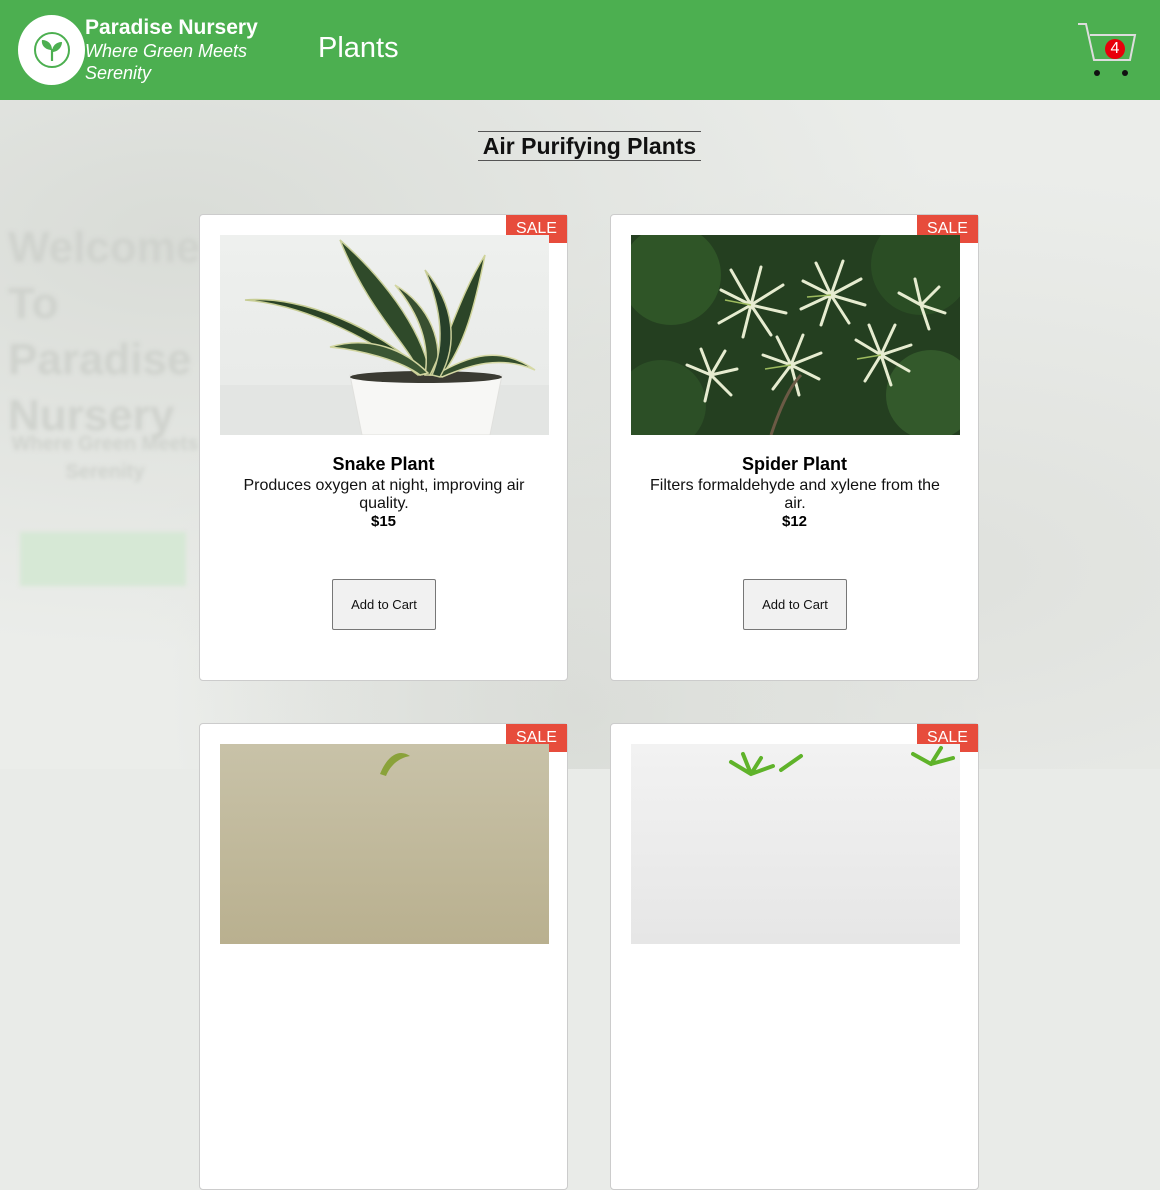  I want to click on plant-price: $15, so click(383, 521).